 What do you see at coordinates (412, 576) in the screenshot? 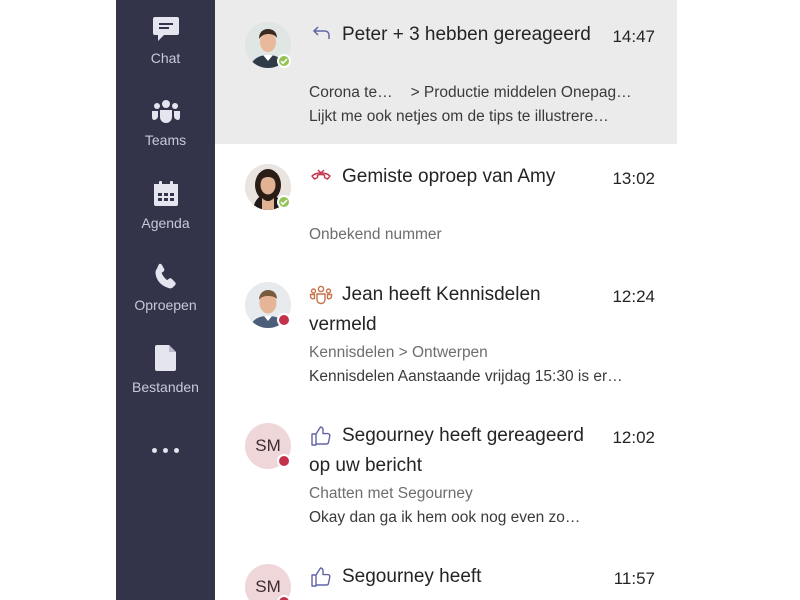
I see `activity-title: Segourney heeft` at bounding box center [412, 576].